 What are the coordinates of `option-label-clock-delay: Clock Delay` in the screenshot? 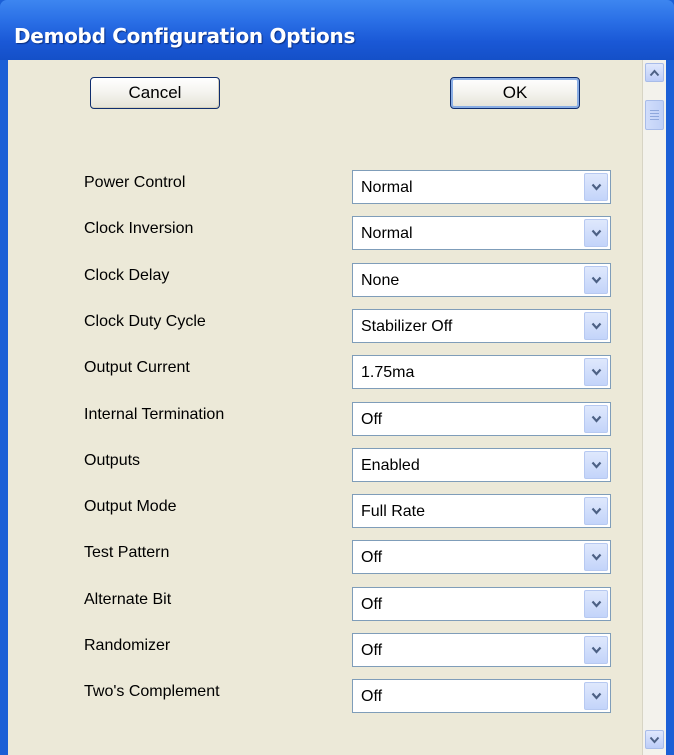 It's located at (127, 275).